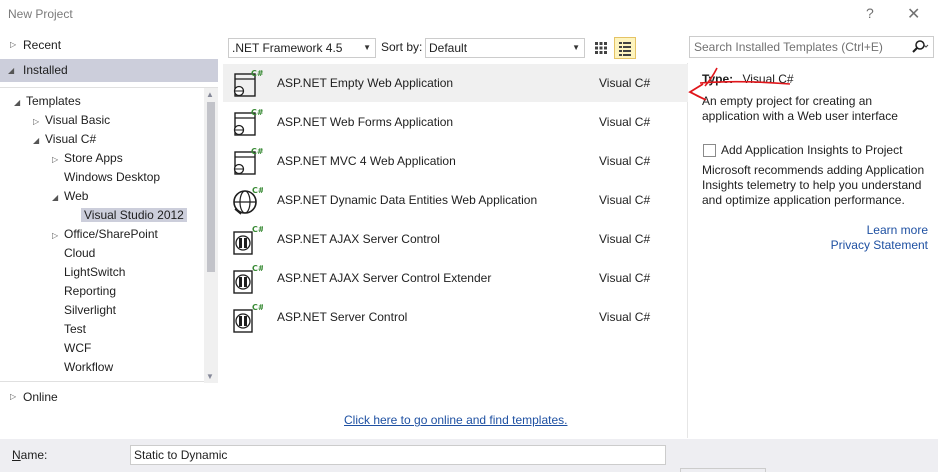 This screenshot has height=472, width=938. I want to click on tree-node: Silverlight, so click(84, 310).